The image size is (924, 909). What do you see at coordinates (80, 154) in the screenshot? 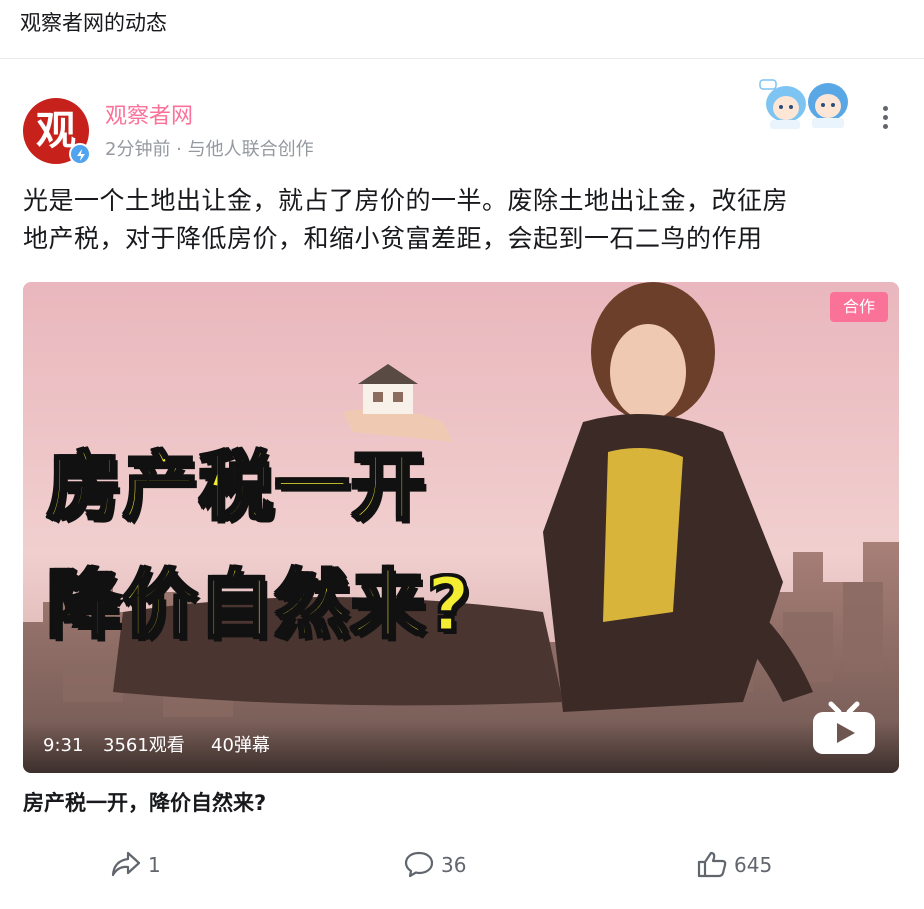
I see `verify-icon` at bounding box center [80, 154].